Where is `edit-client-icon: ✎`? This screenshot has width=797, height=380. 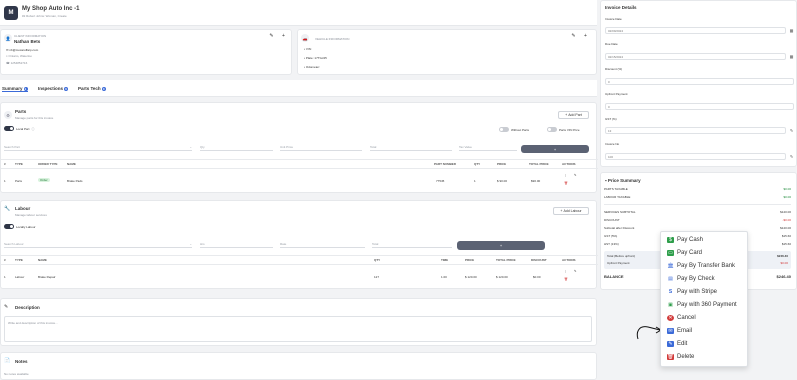
edit-client-icon: ✎ is located at coordinates (271, 36).